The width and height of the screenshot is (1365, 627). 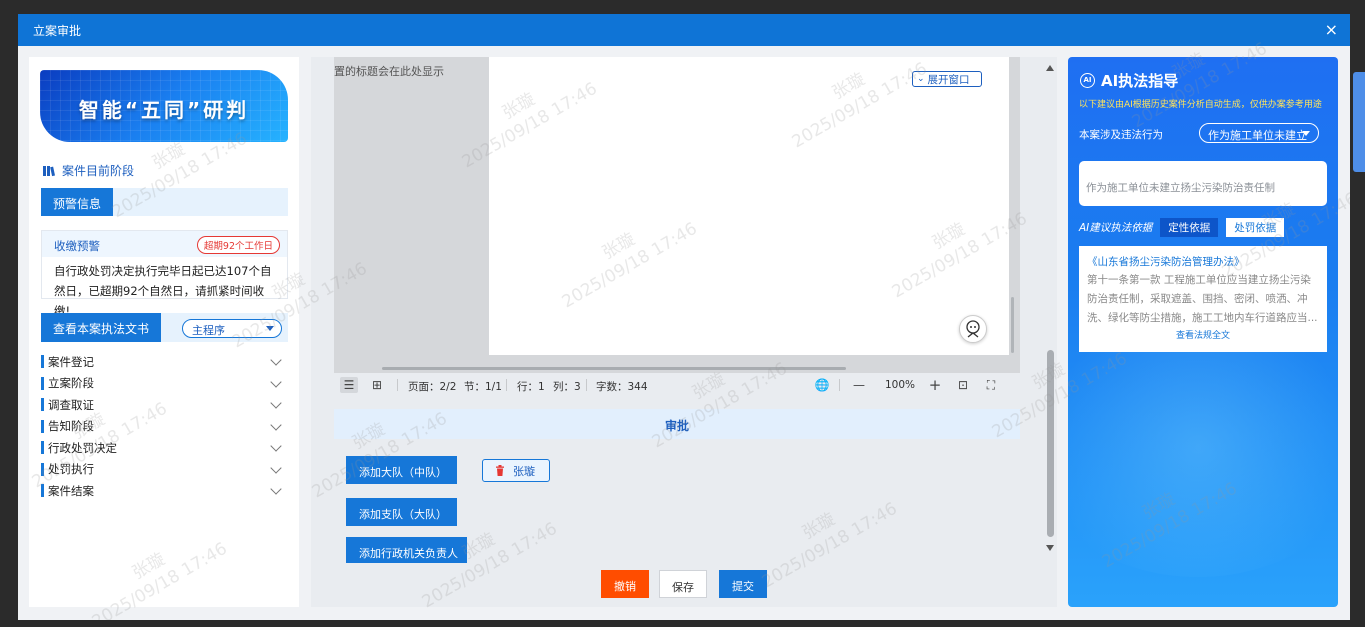 What do you see at coordinates (1116, 228) in the screenshot?
I see `basis-label: AI建议执法依据` at bounding box center [1116, 228].